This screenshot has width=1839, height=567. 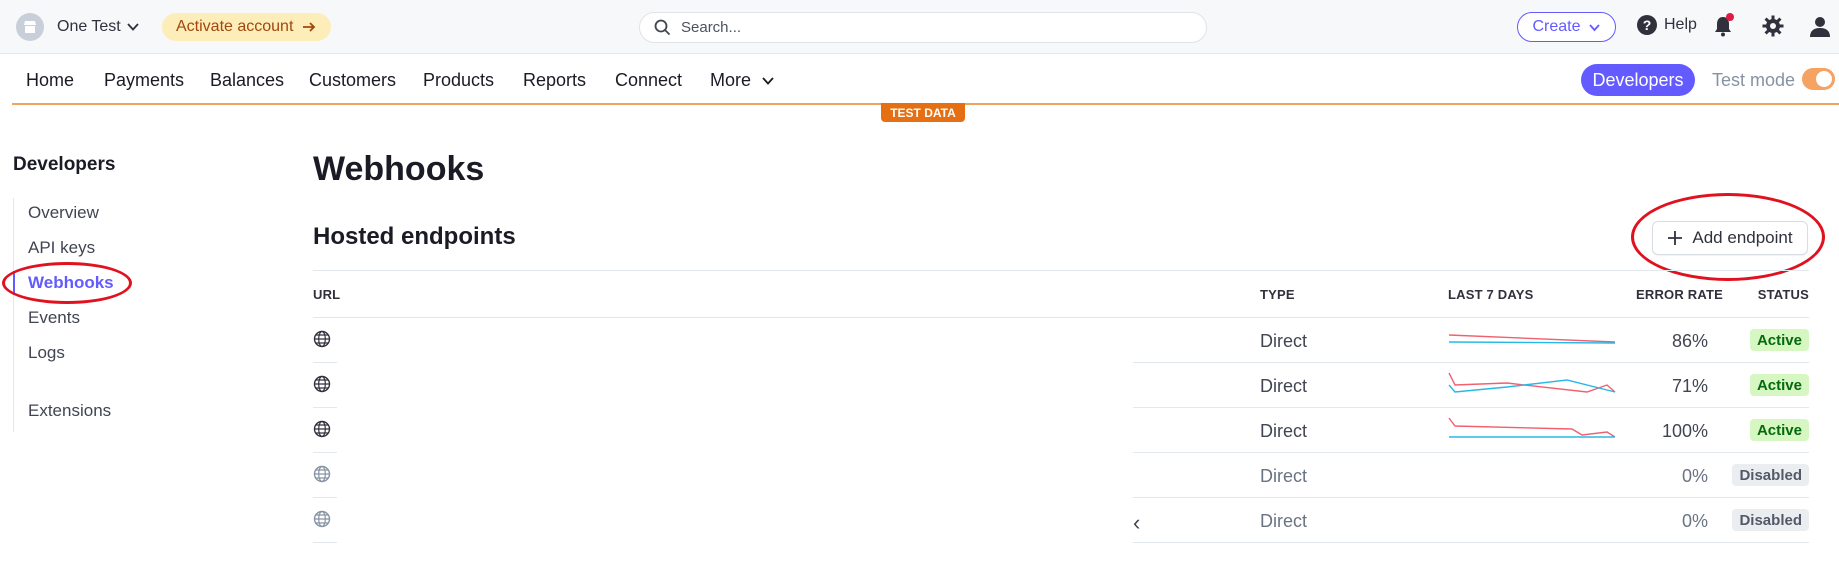 I want to click on nav-more: More, so click(x=742, y=80).